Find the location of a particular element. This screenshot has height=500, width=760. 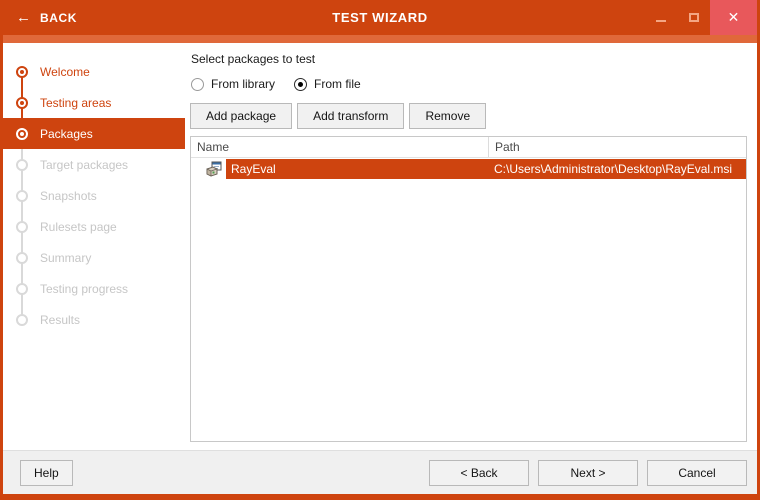

remove-button: Remove is located at coordinates (448, 116).